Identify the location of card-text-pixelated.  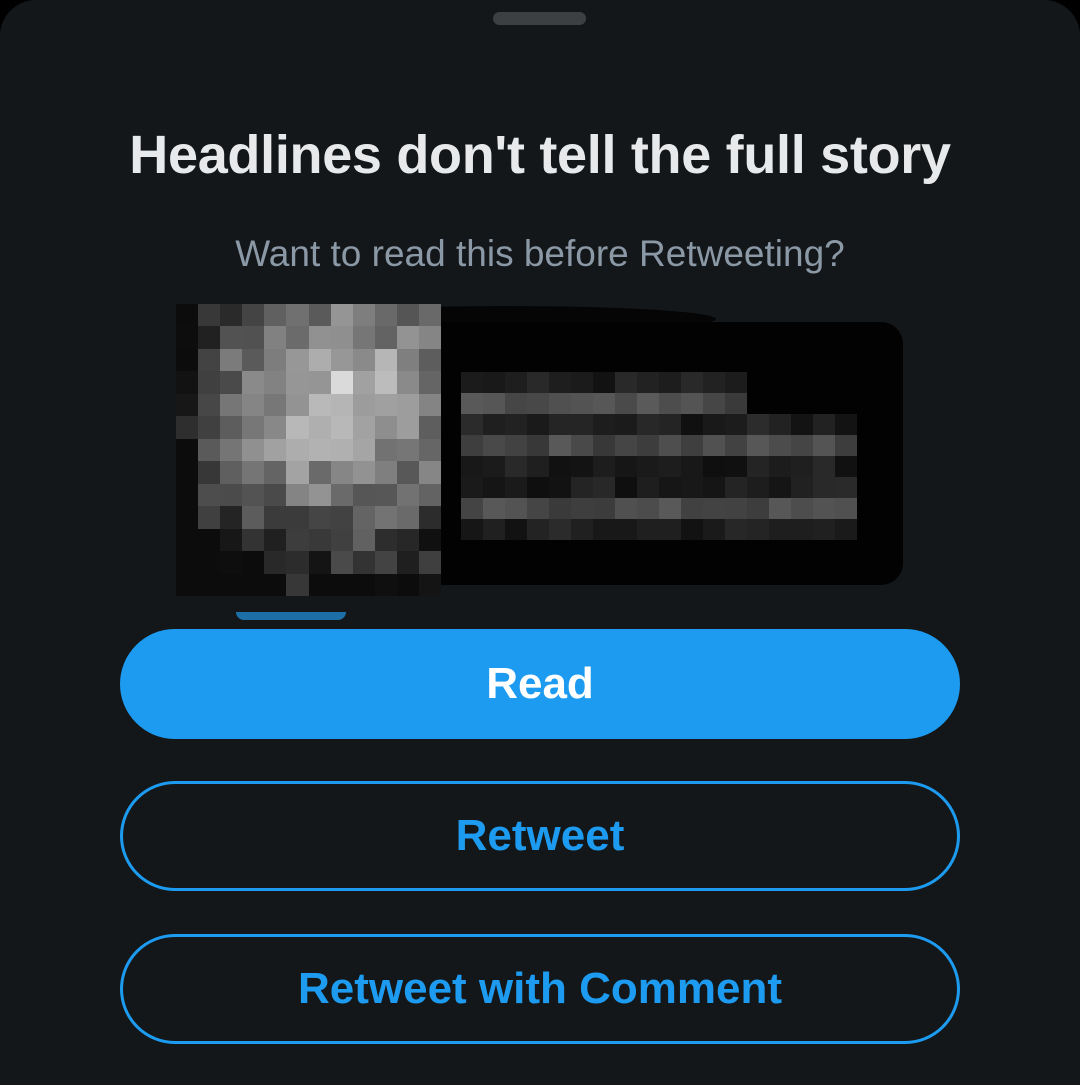
(661, 456).